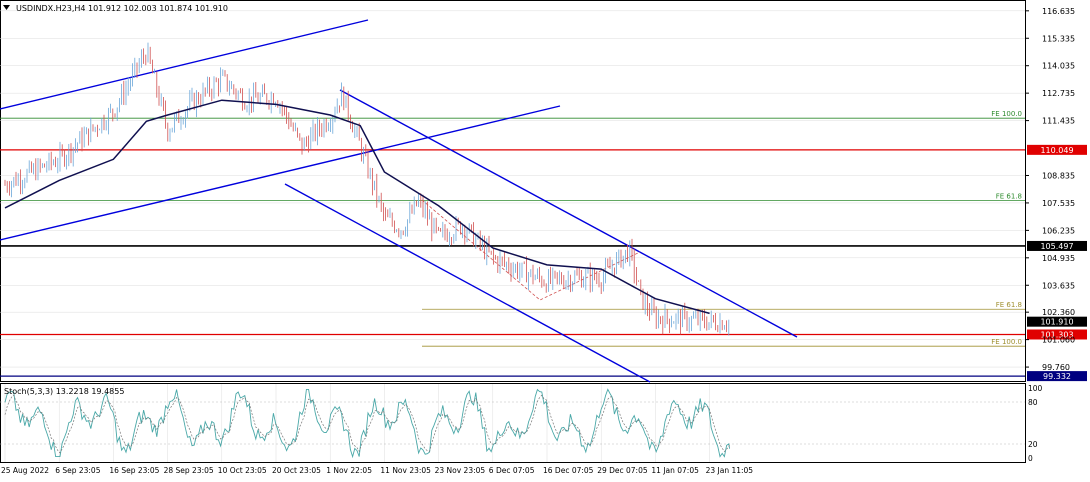  Describe the element at coordinates (1058, 312) in the screenshot. I see `y-tick-label: 102.360` at that location.